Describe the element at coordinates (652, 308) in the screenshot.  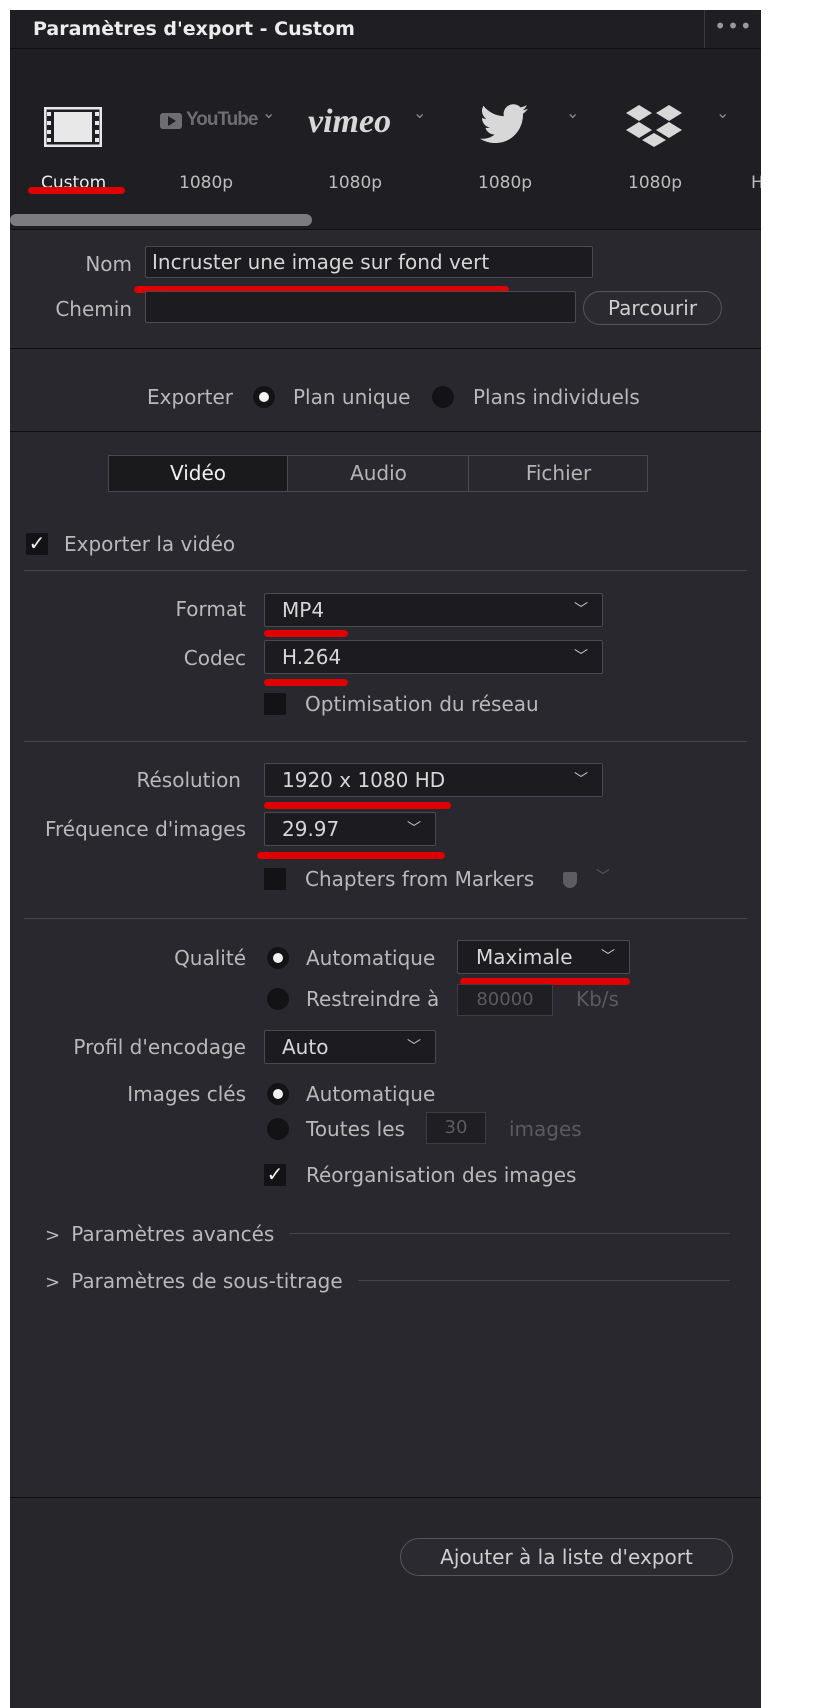
I see `browse-button: Parcourir` at that location.